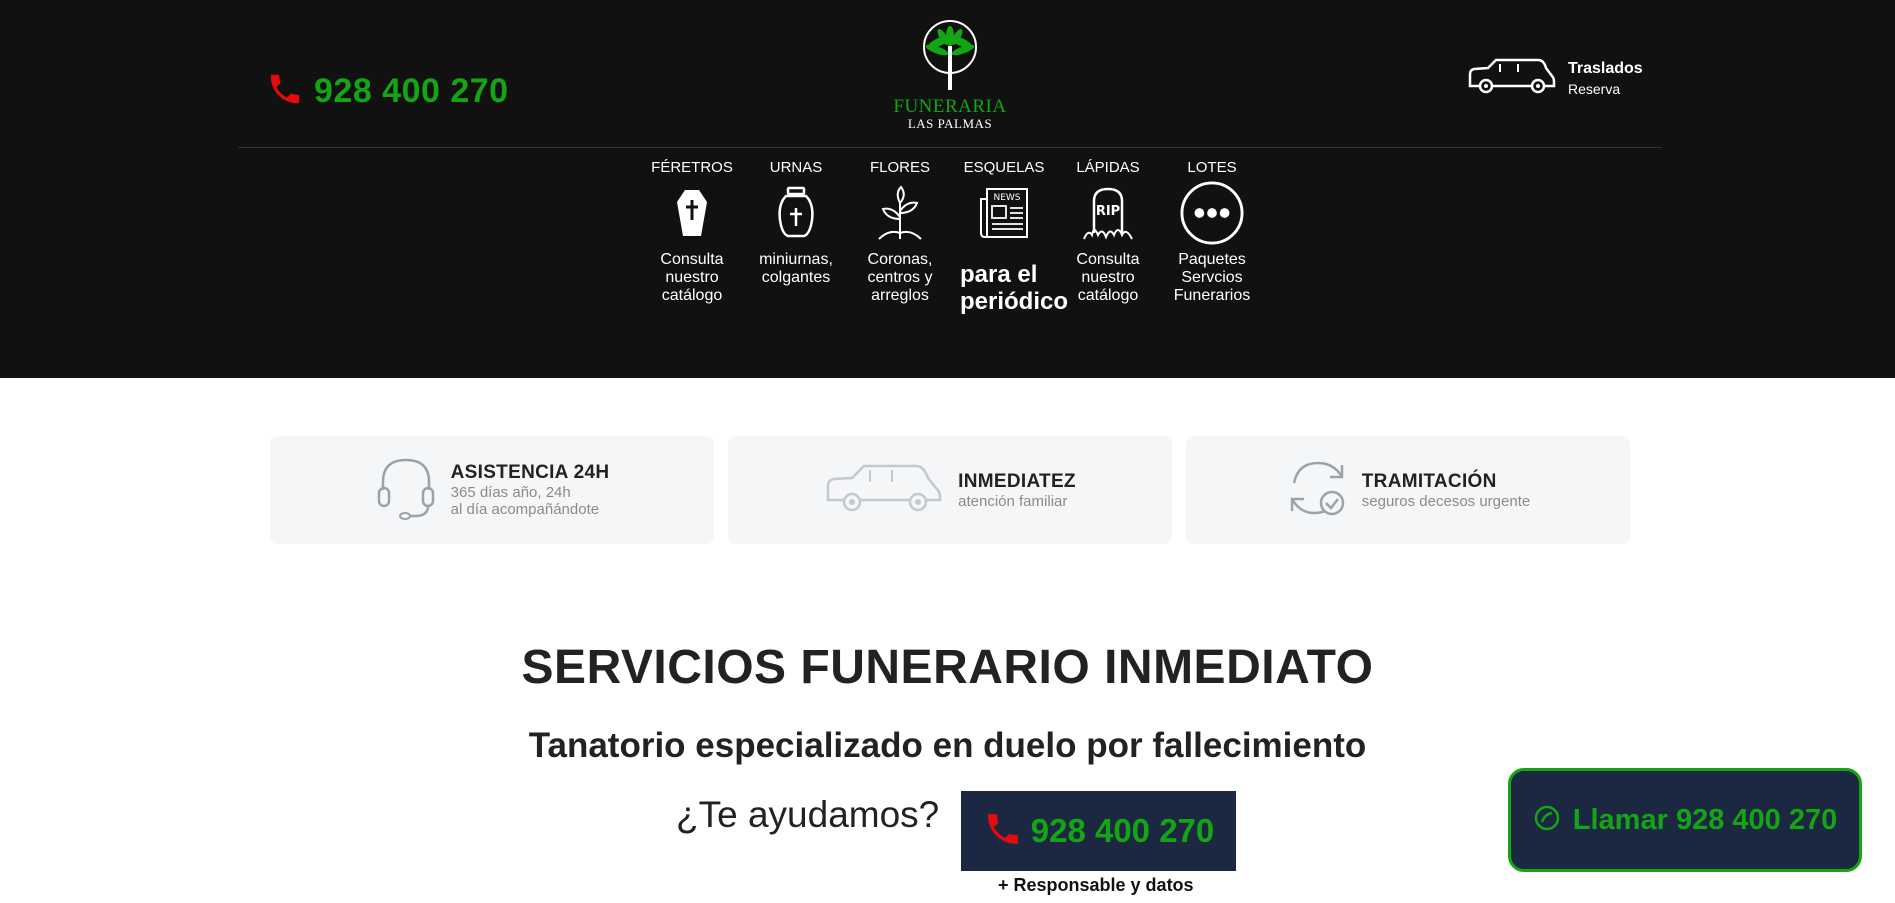 The width and height of the screenshot is (1895, 903). I want to click on traslados-title: Traslados, so click(1605, 68).